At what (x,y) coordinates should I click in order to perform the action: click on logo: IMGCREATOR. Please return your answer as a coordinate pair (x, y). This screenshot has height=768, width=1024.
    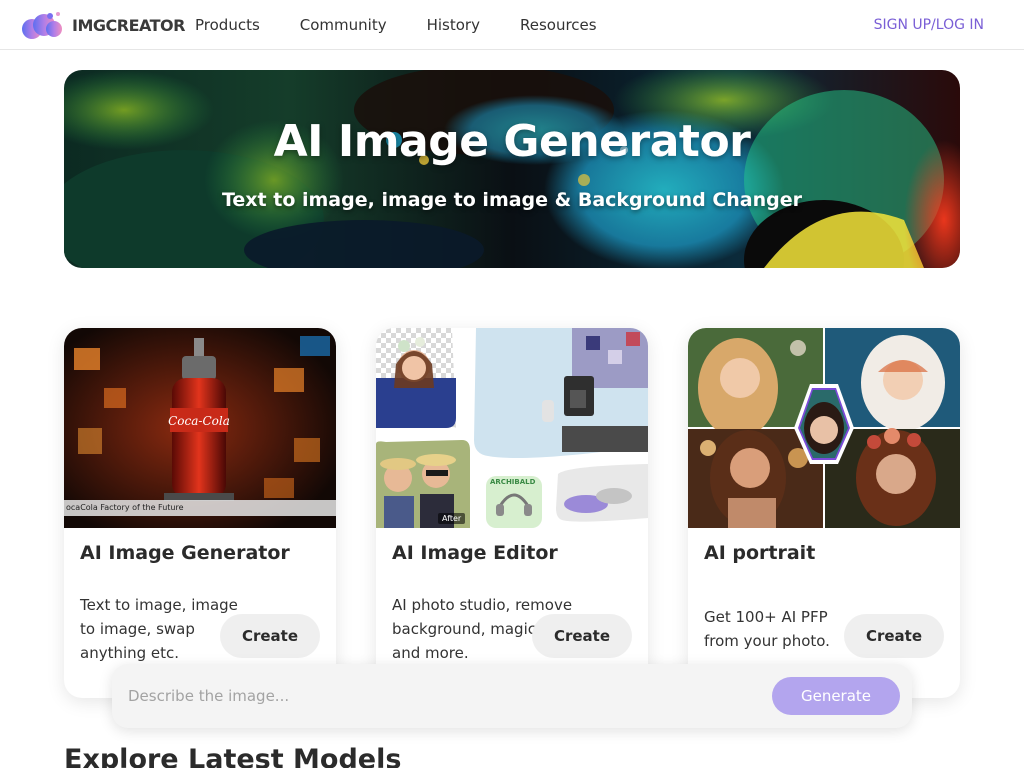
    Looking at the image, I should click on (102, 25).